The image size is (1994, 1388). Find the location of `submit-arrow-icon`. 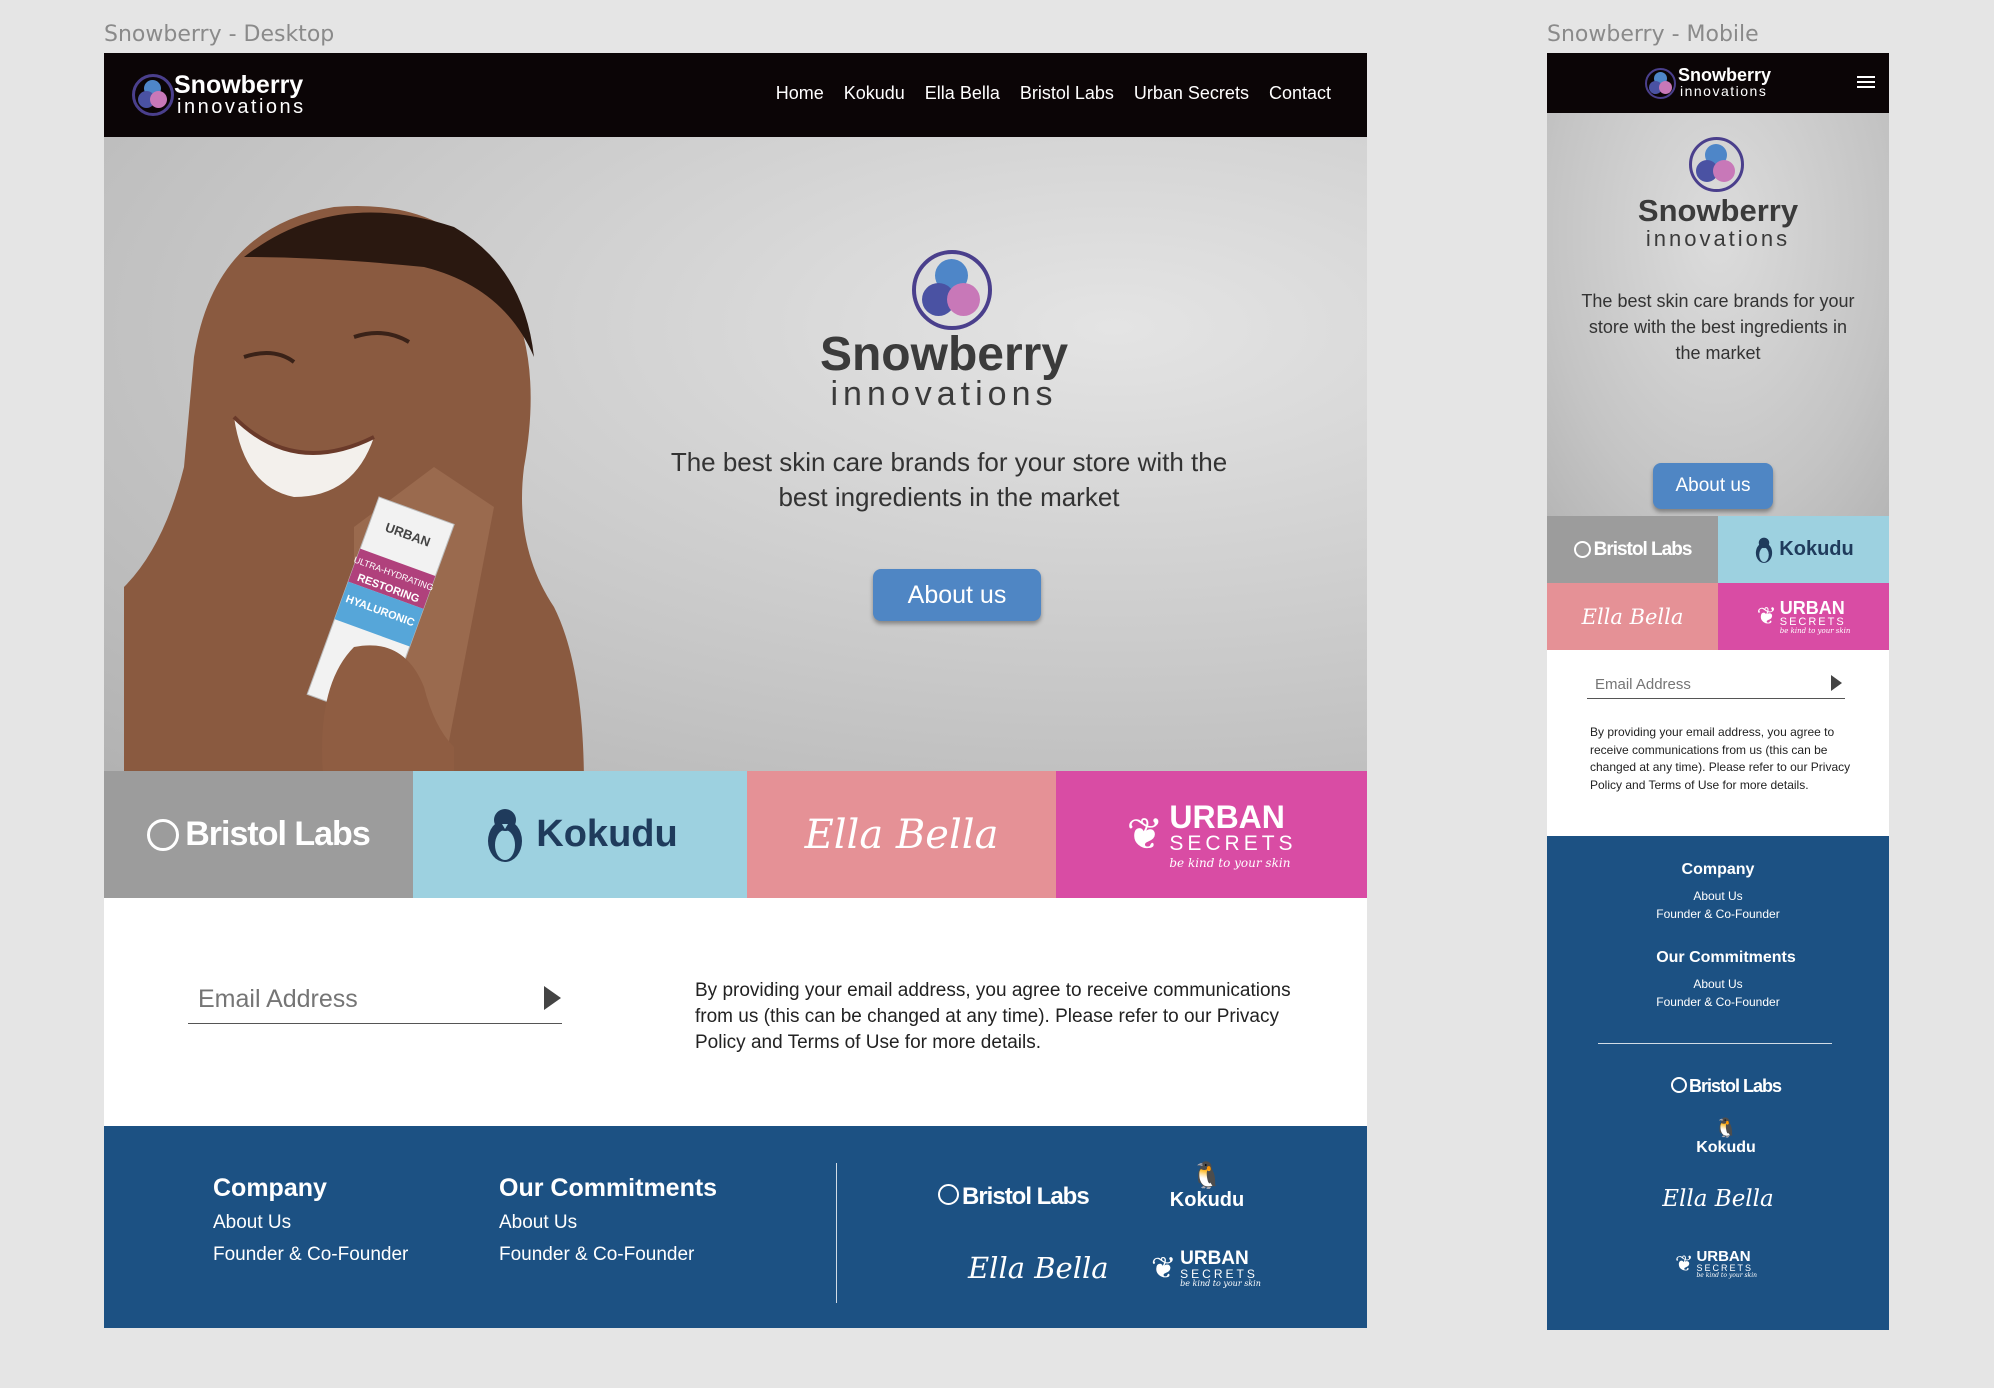

submit-arrow-icon is located at coordinates (552, 998).